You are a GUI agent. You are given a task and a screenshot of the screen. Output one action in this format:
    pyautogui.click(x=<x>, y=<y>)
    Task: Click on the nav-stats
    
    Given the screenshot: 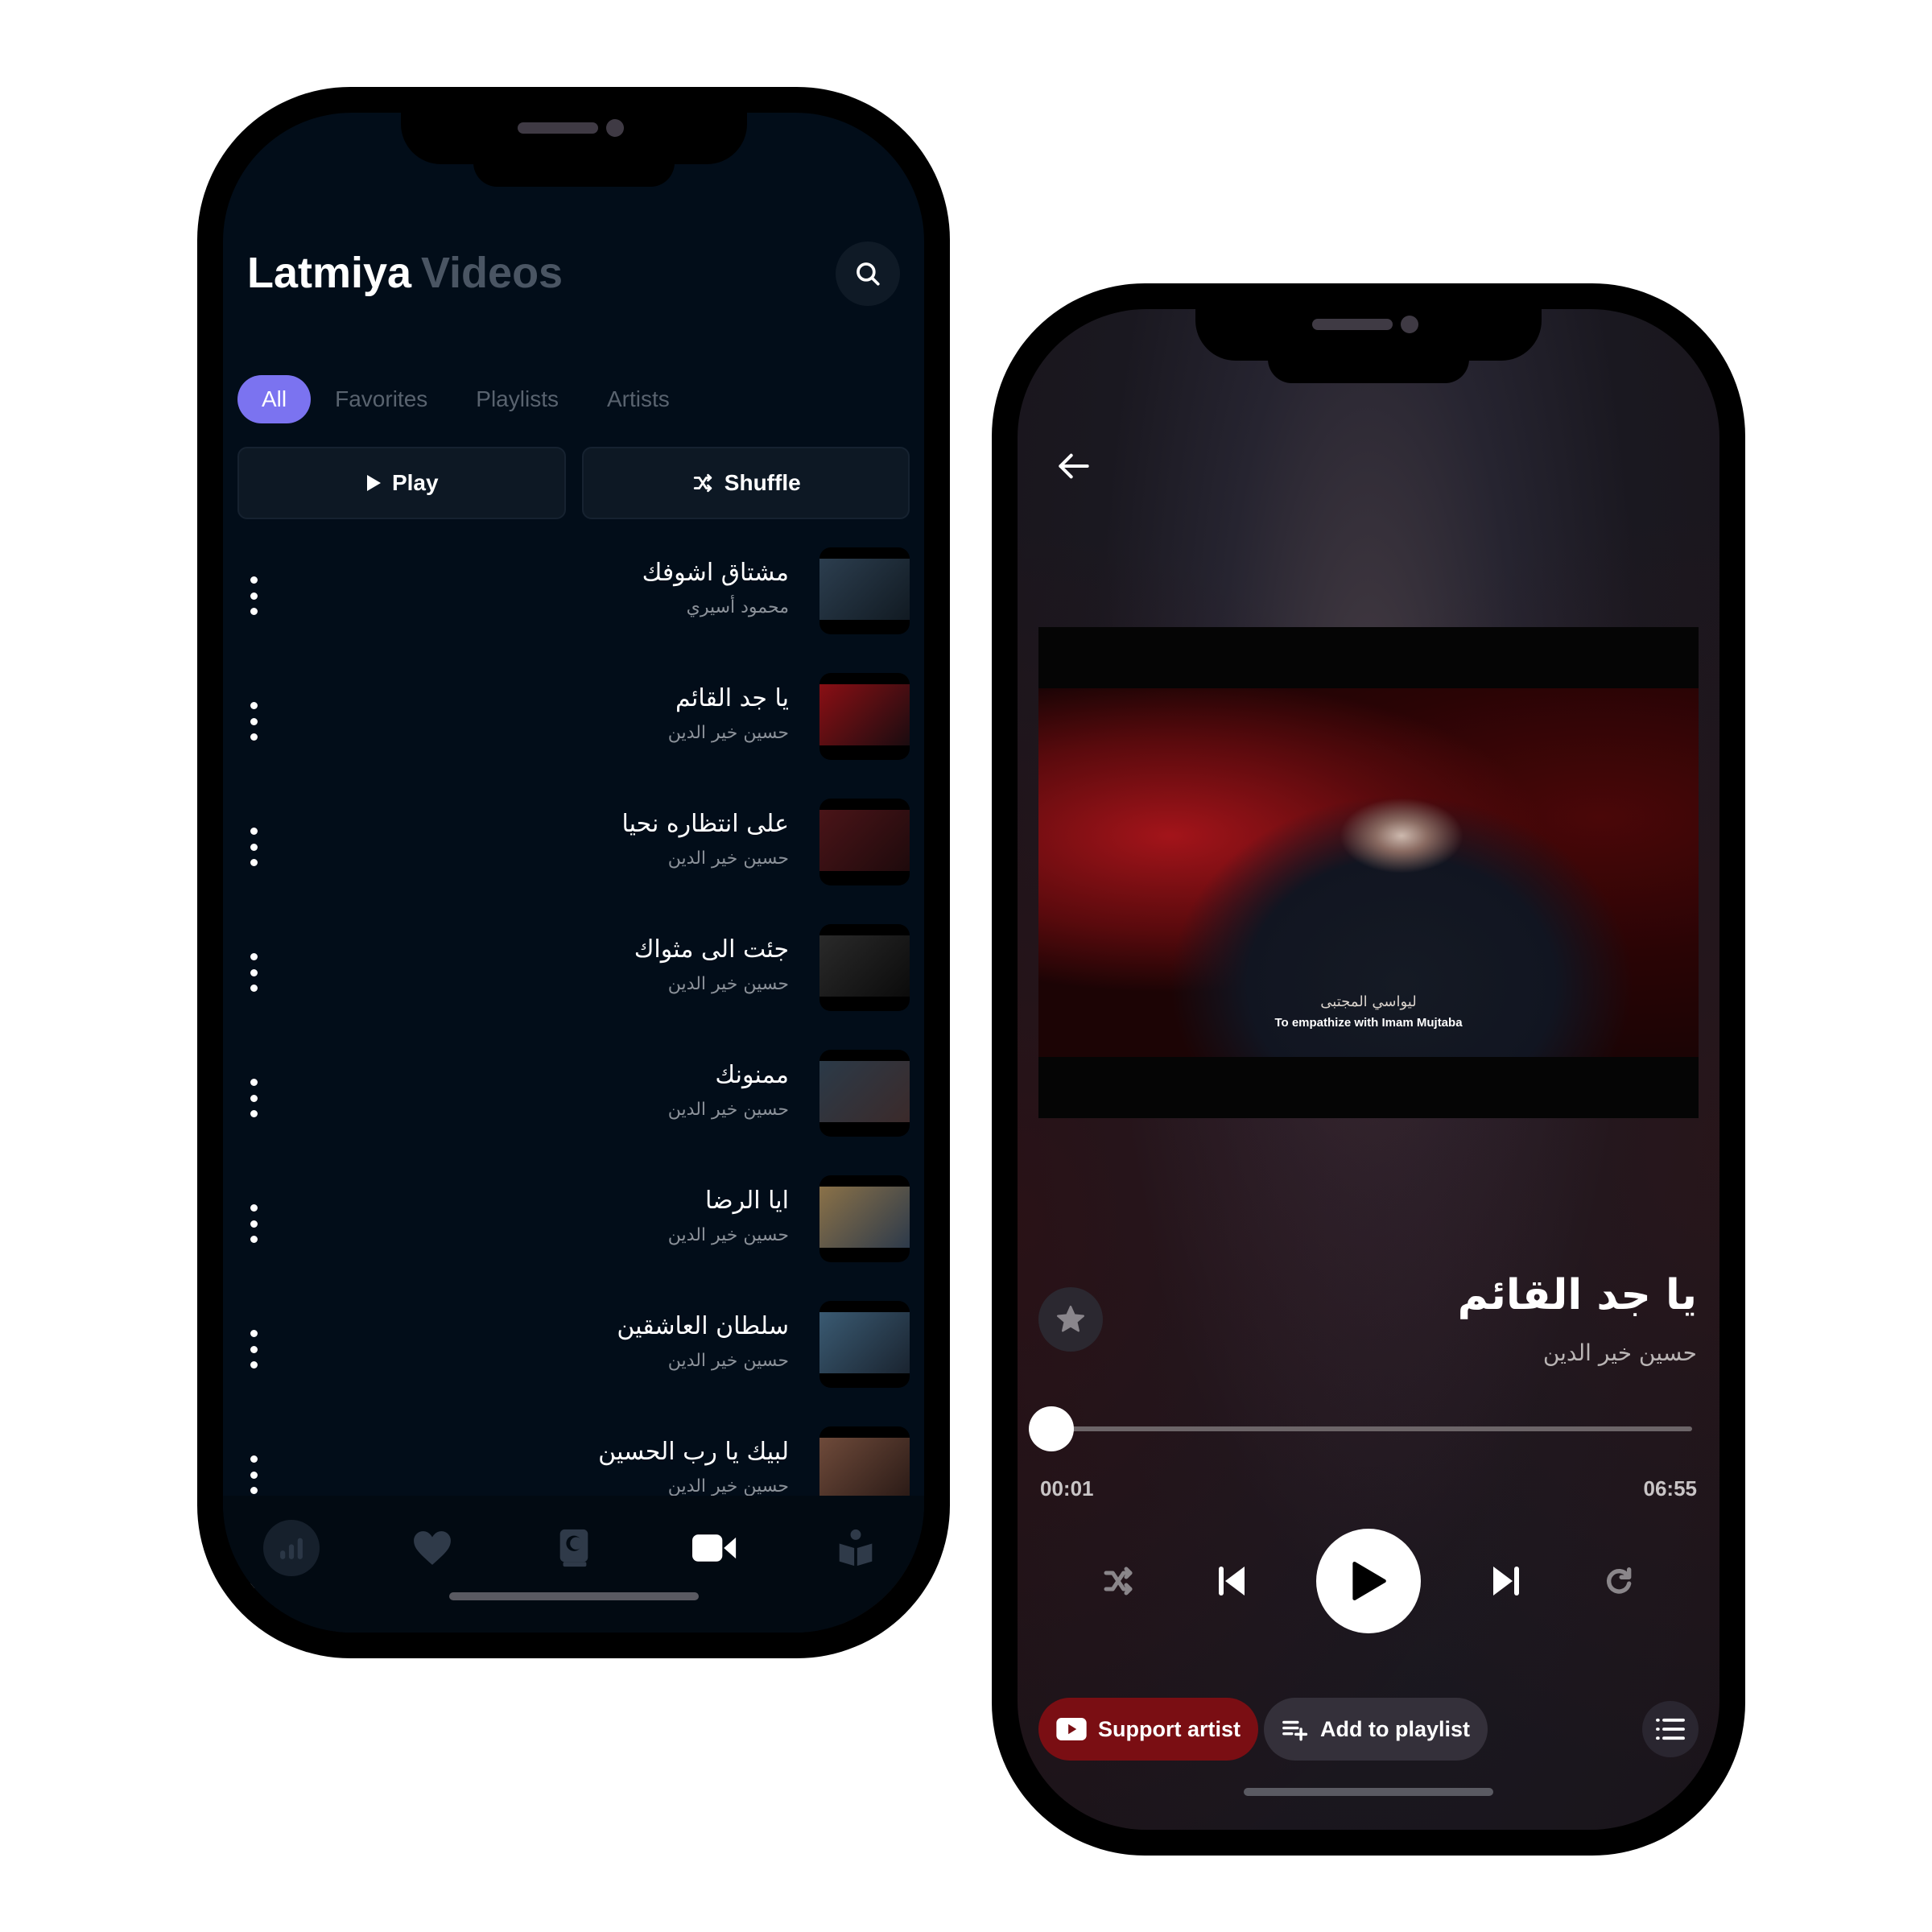 What is the action you would take?
    pyautogui.click(x=291, y=1548)
    